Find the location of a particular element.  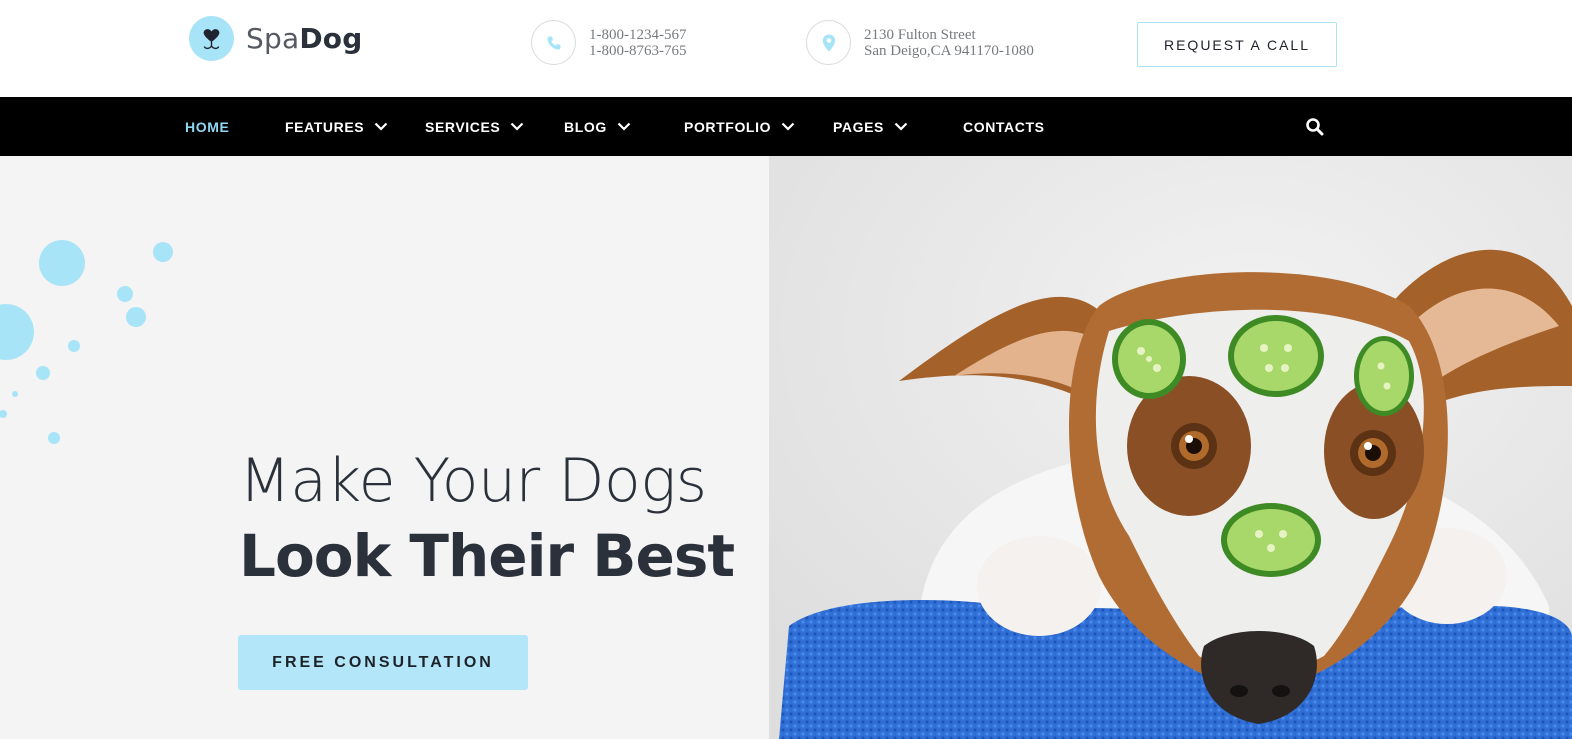

nav-item-label: SERVICES is located at coordinates (463, 126).